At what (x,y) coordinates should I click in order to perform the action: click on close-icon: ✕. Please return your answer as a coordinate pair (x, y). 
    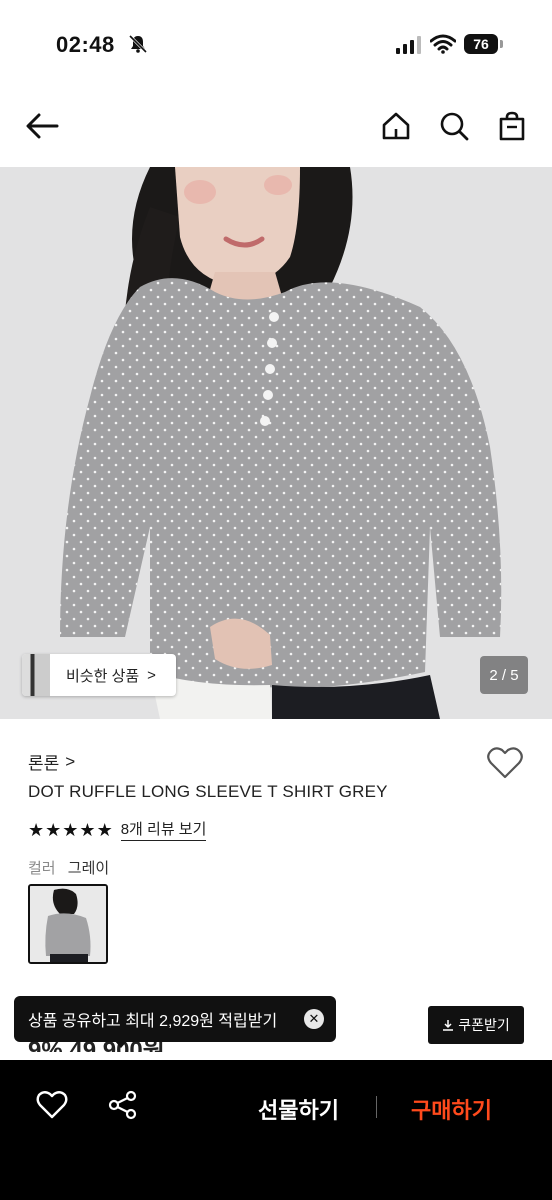
    Looking at the image, I should click on (314, 1019).